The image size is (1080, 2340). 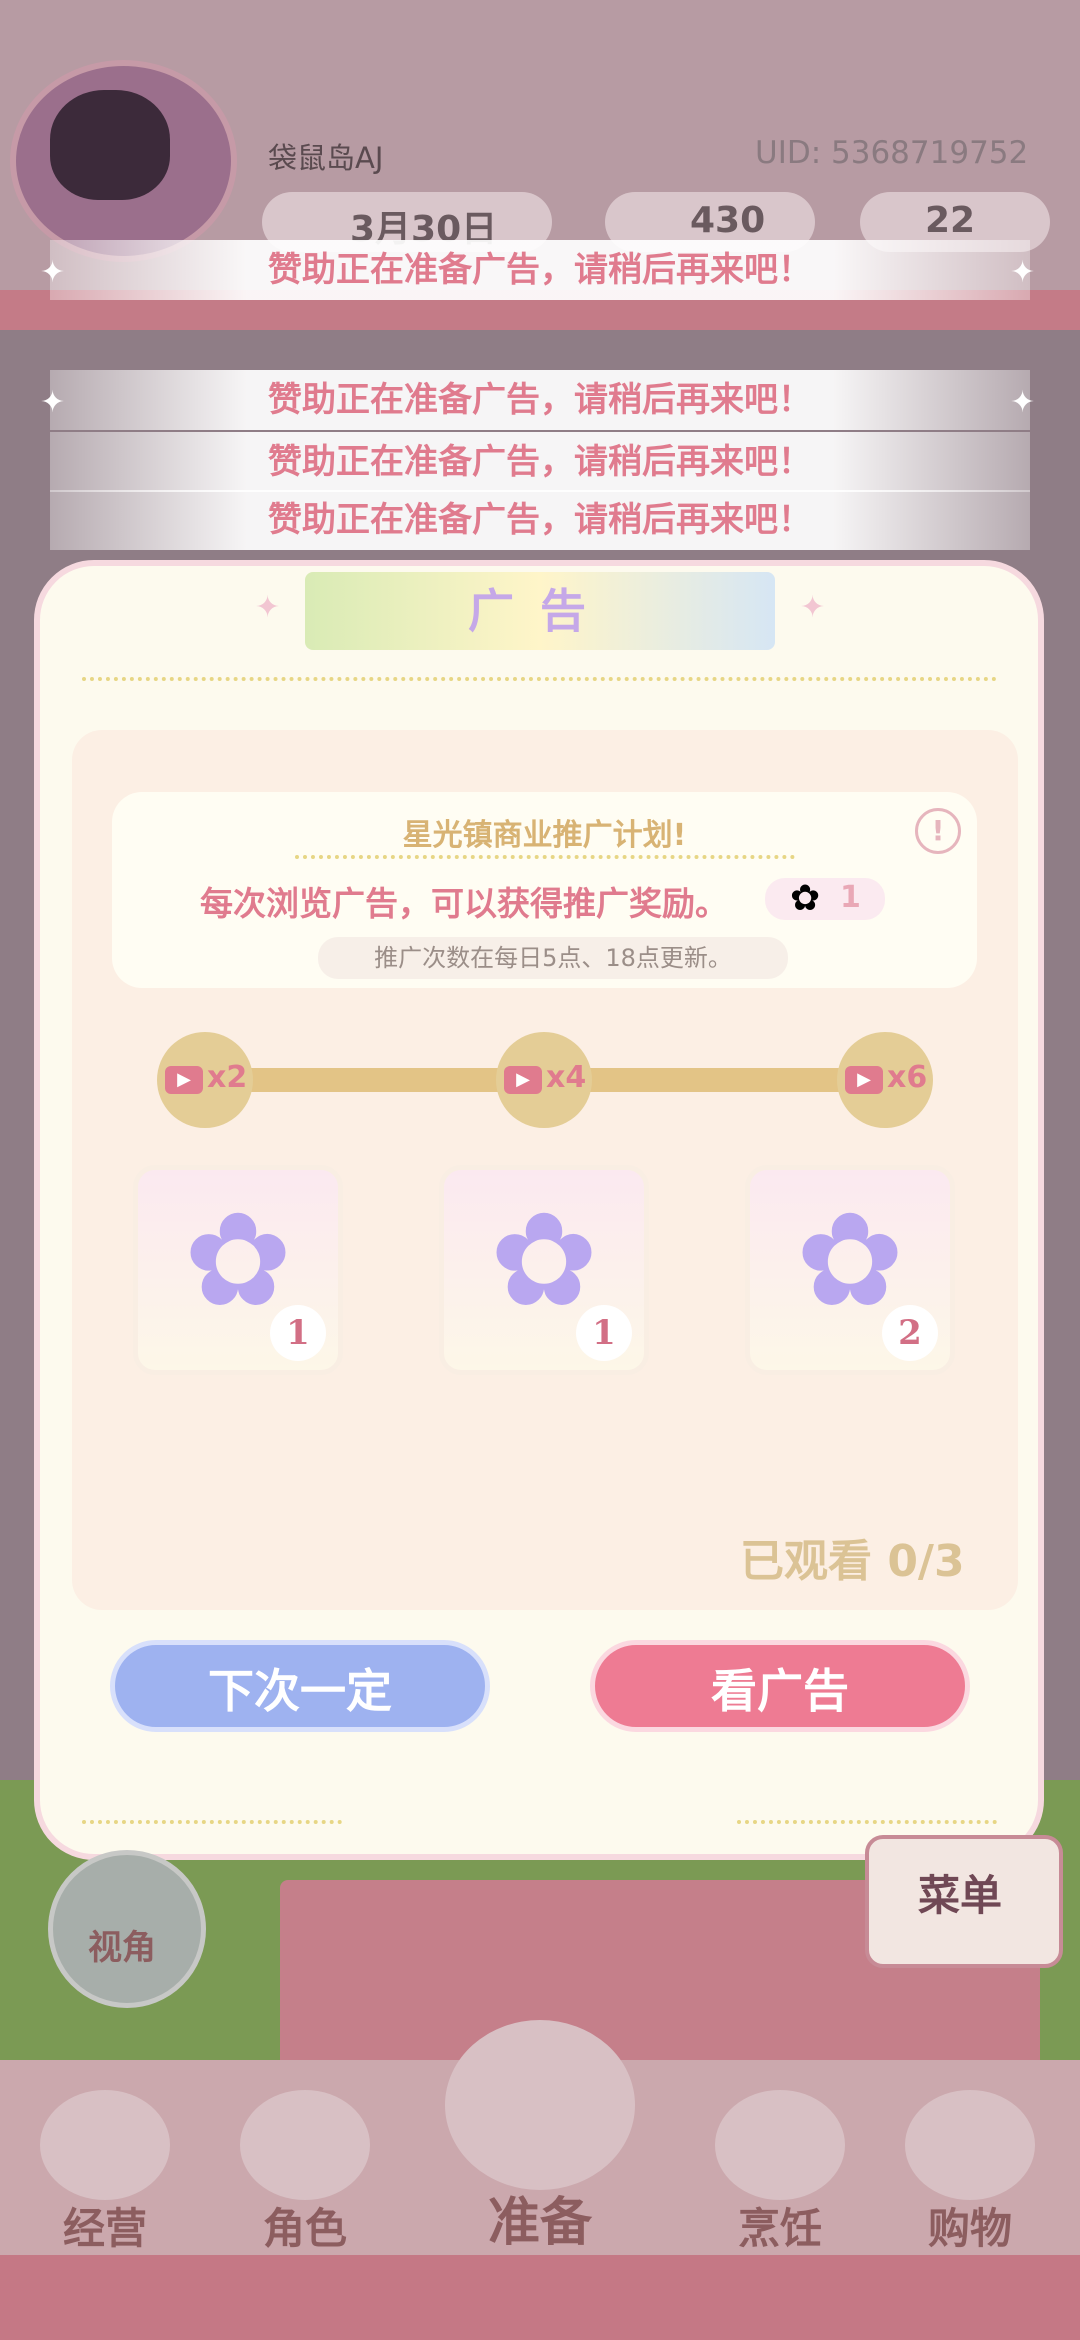 What do you see at coordinates (938, 831) in the screenshot?
I see `info-icon: !` at bounding box center [938, 831].